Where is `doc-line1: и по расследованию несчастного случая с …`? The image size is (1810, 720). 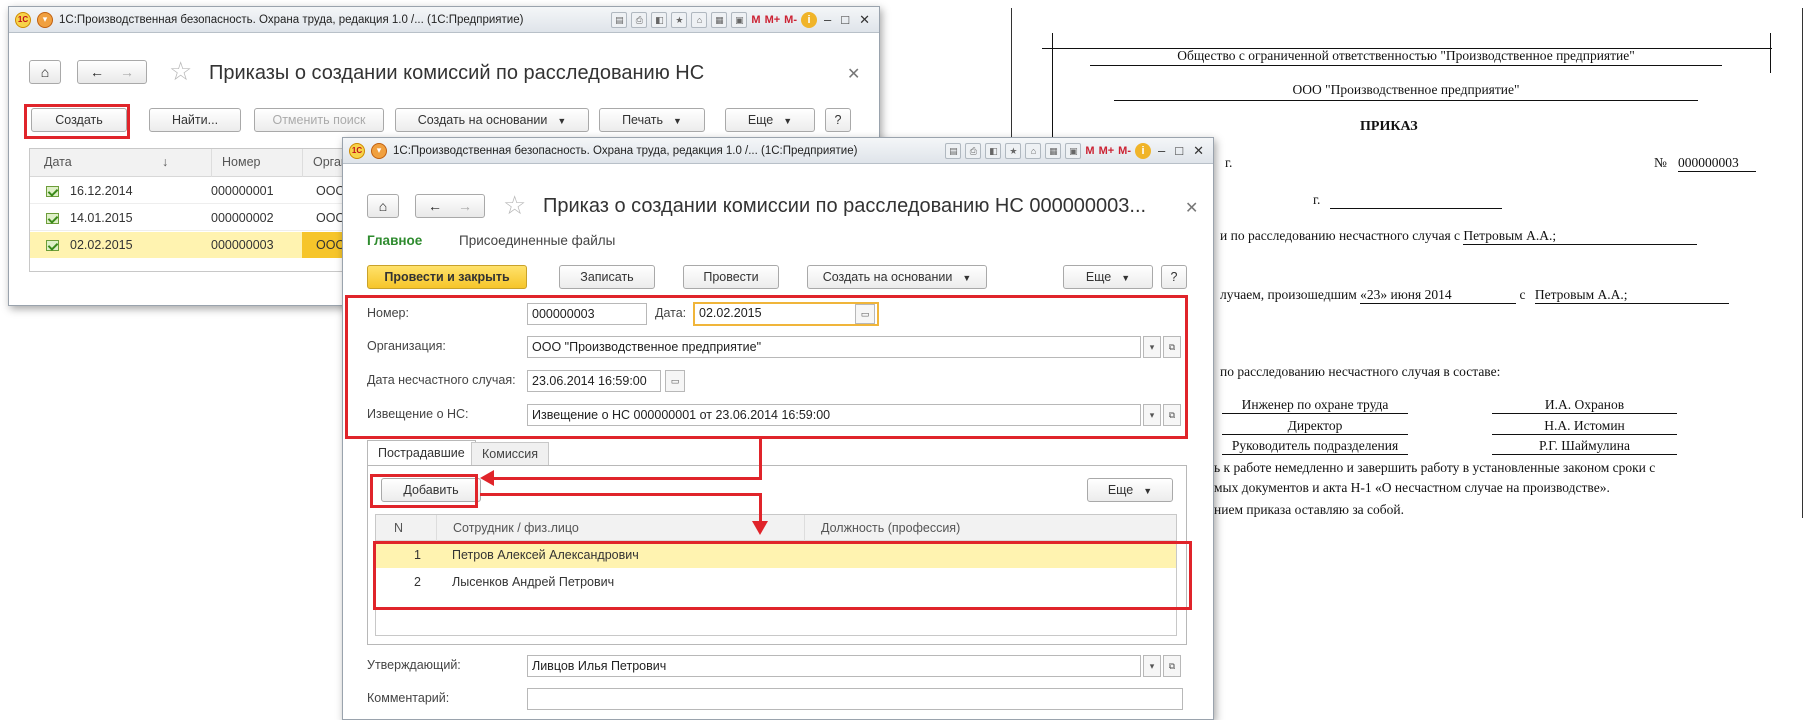
doc-line1: и по расследованию несчастного случая с … is located at coordinates (1459, 236).